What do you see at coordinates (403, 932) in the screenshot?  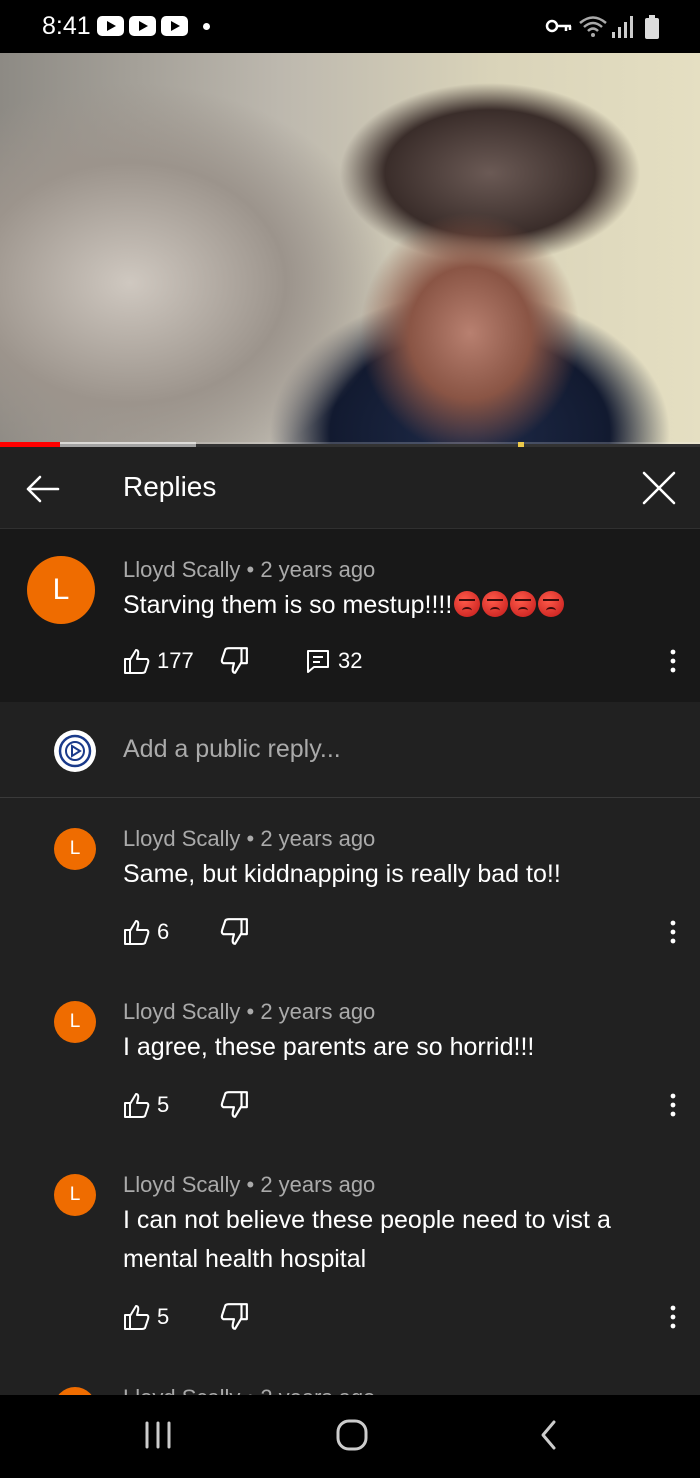 I see `comment-actions: 6` at bounding box center [403, 932].